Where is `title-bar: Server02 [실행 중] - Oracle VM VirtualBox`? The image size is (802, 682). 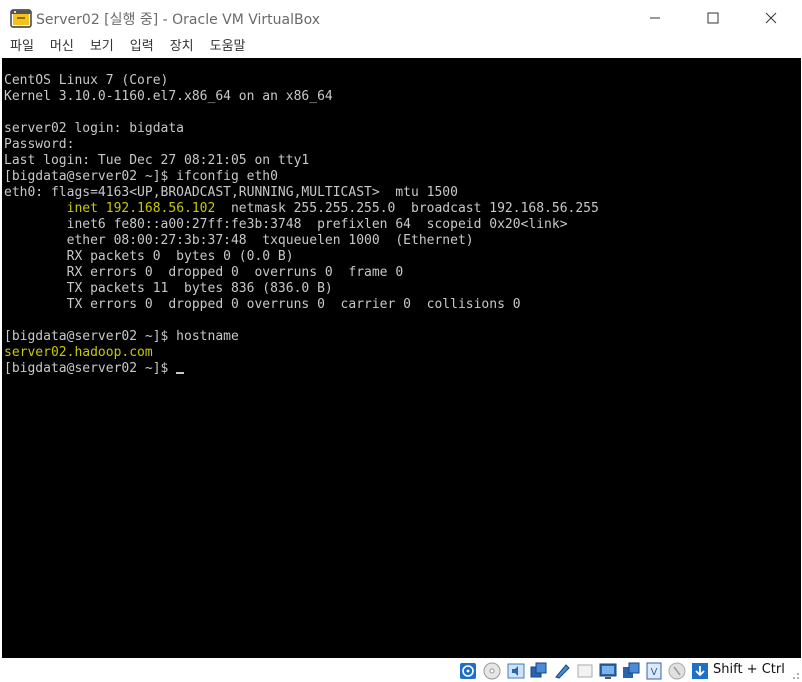
title-bar: Server02 [실행 중] - Oracle VM VirtualBox is located at coordinates (401, 18).